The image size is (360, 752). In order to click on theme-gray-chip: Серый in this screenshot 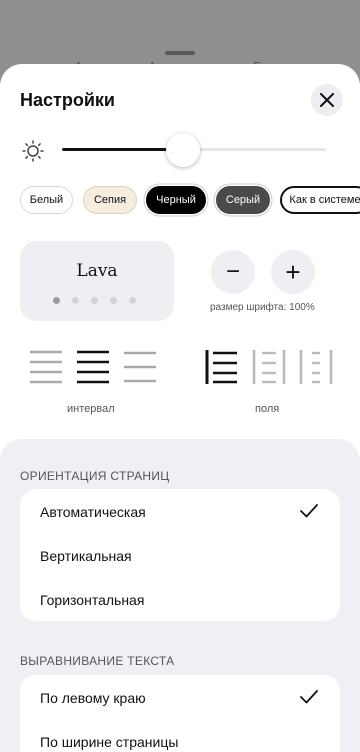, I will do `click(243, 200)`.